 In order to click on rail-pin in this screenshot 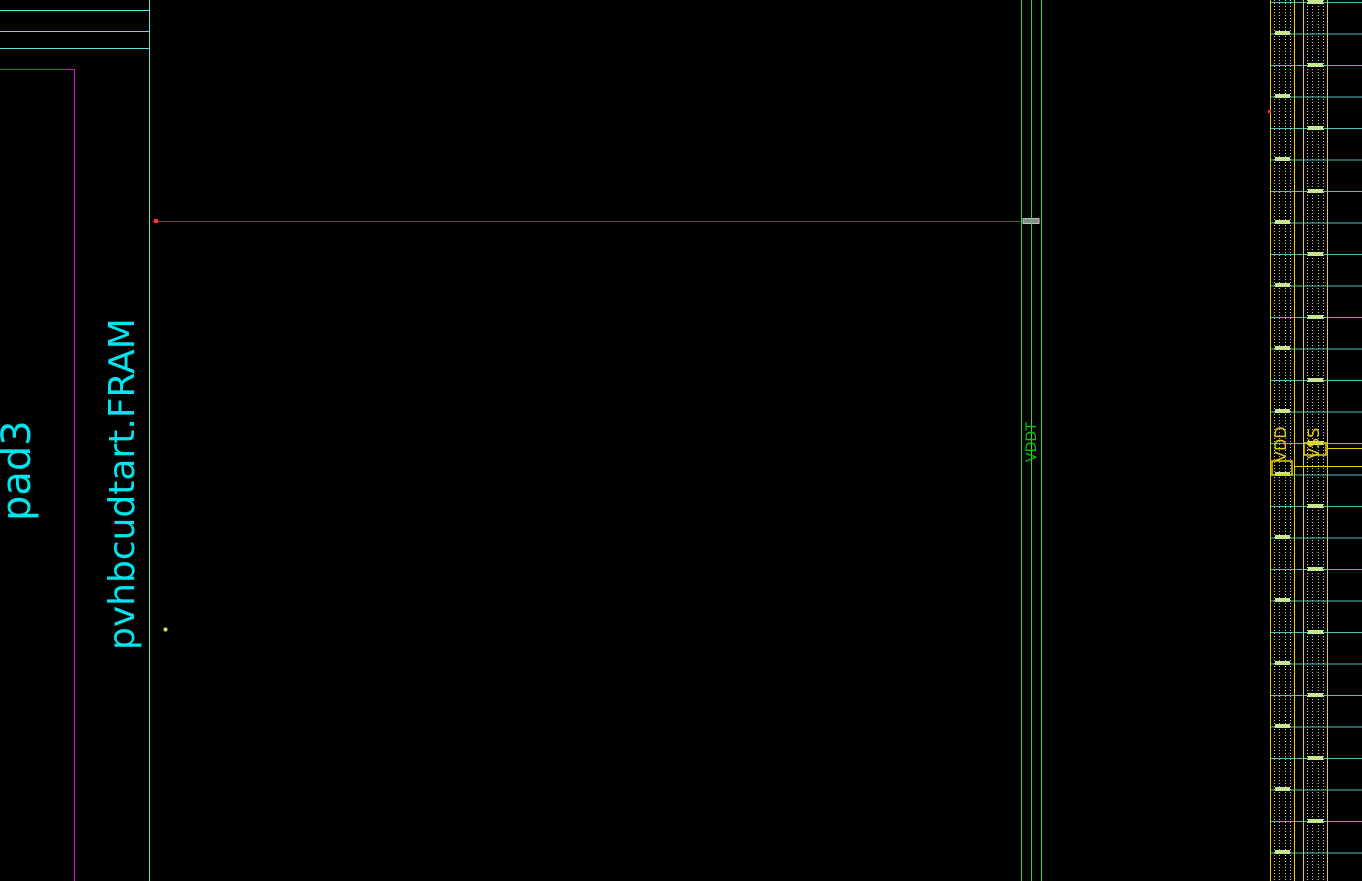, I will do `click(1269, 111)`.